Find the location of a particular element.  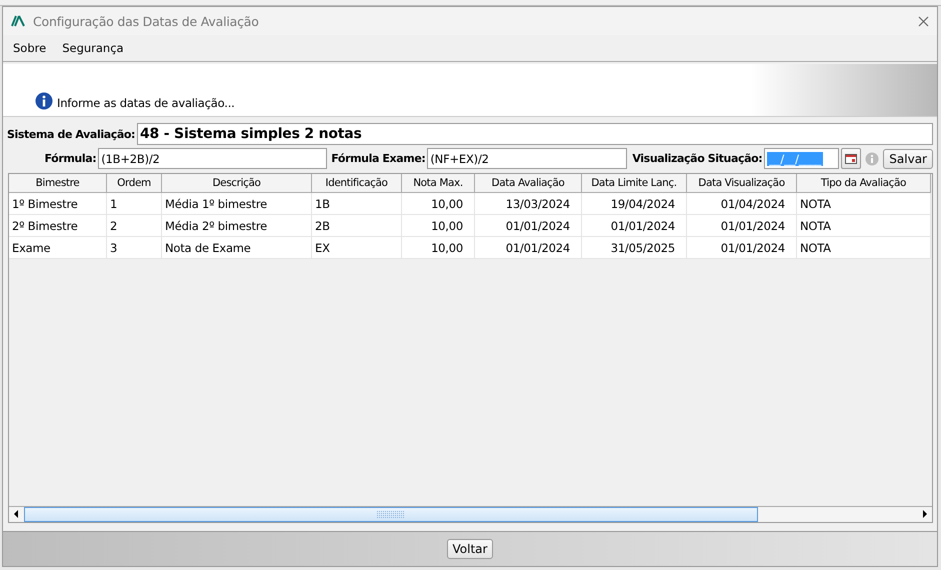

calendar-icon is located at coordinates (851, 159).